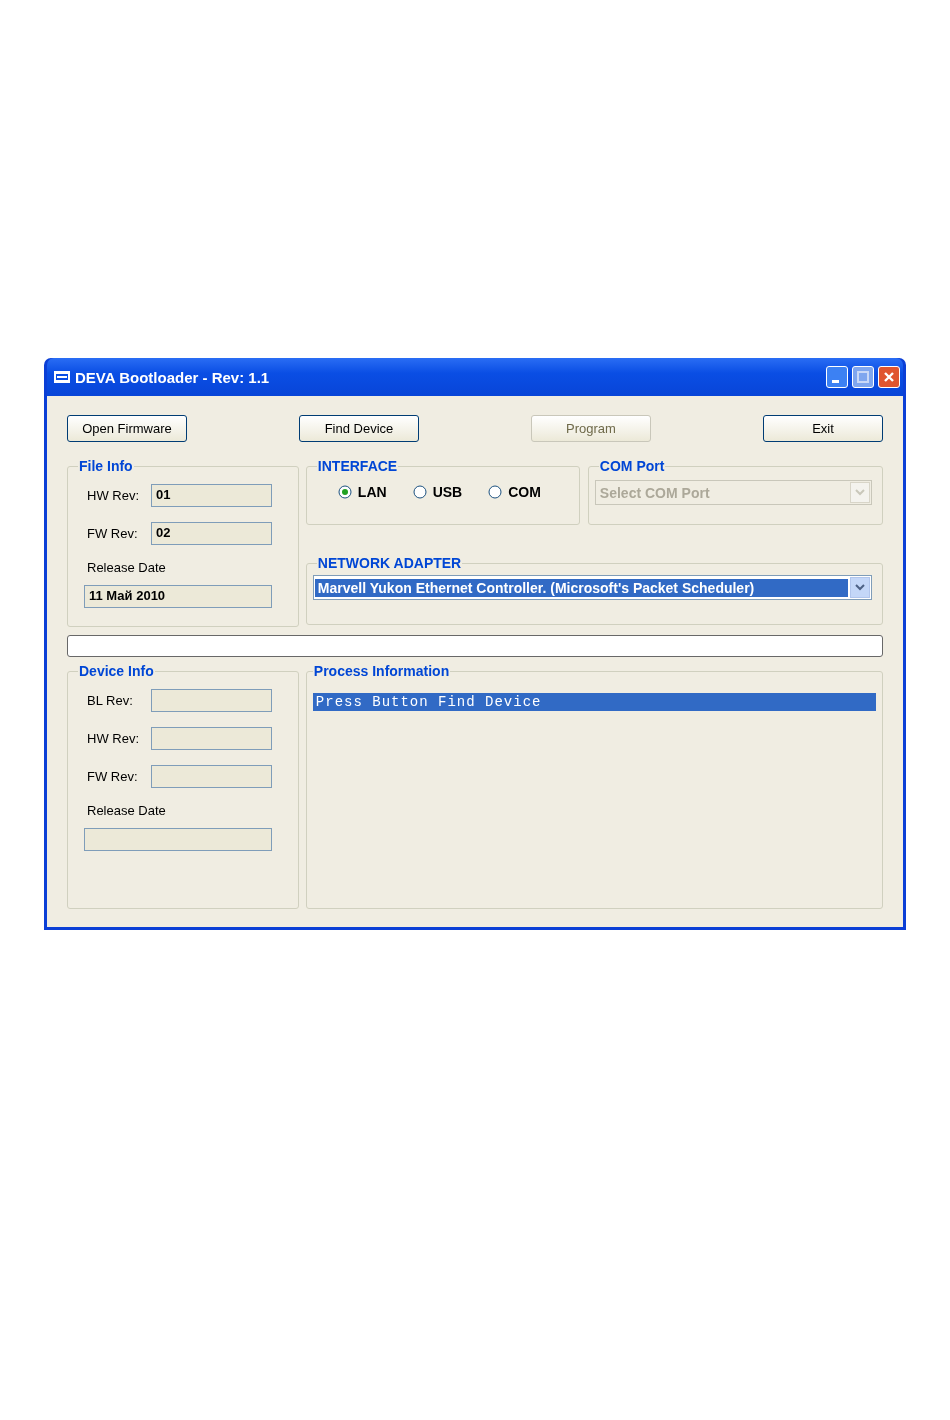 This screenshot has width=950, height=1420. I want to click on dropdown-button, so click(860, 587).